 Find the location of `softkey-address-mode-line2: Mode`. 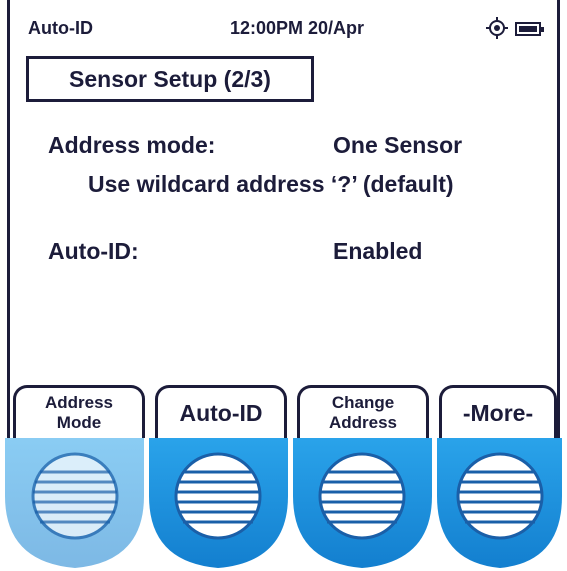

softkey-address-mode-line2: Mode is located at coordinates (79, 422).